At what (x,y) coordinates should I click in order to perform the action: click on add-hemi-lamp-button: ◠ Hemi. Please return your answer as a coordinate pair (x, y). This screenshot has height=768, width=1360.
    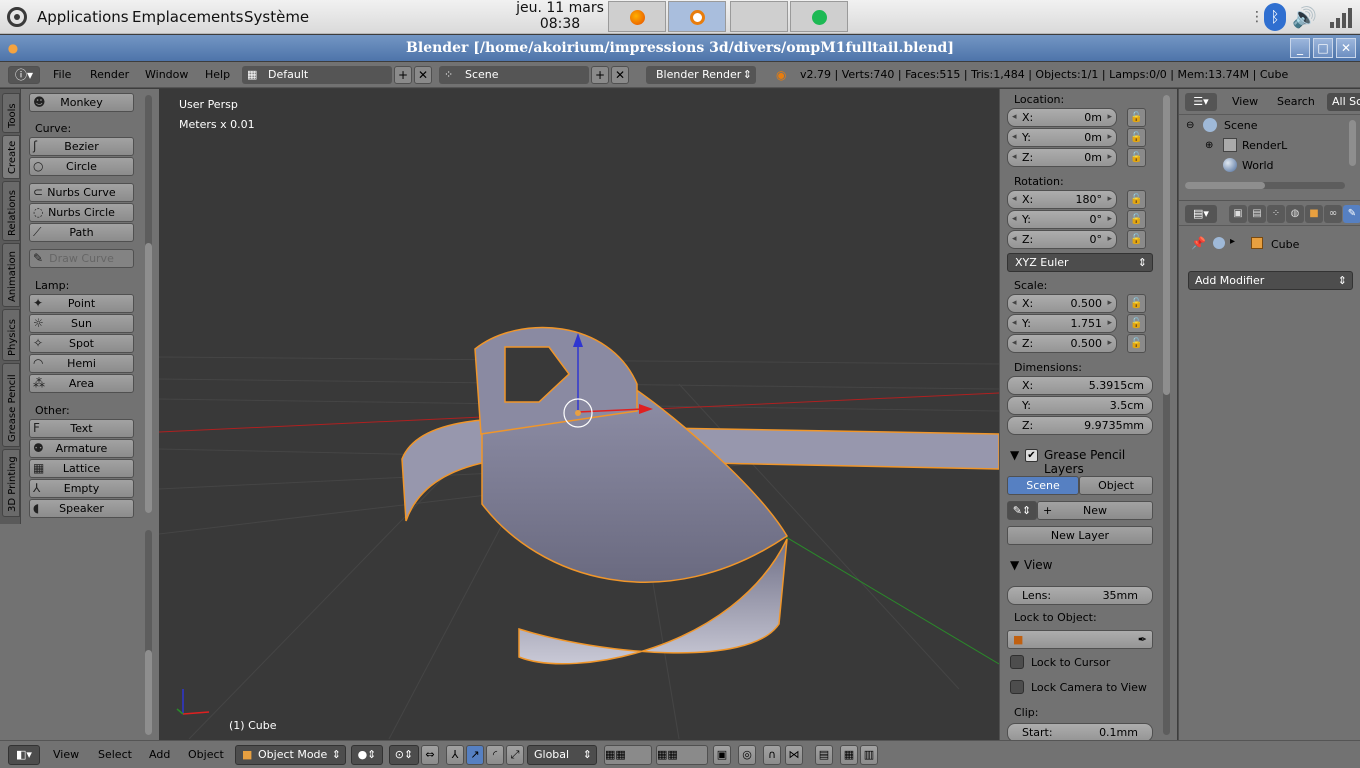
    Looking at the image, I should click on (81, 363).